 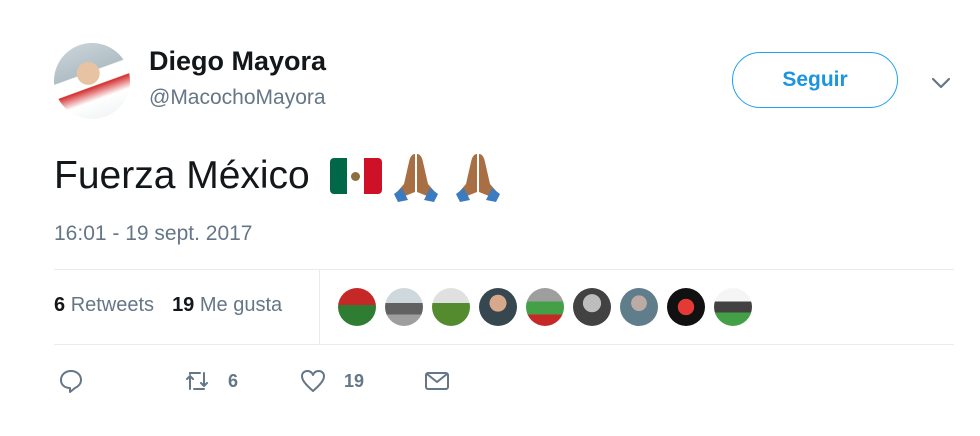 I want to click on likers-avatars, so click(x=545, y=307).